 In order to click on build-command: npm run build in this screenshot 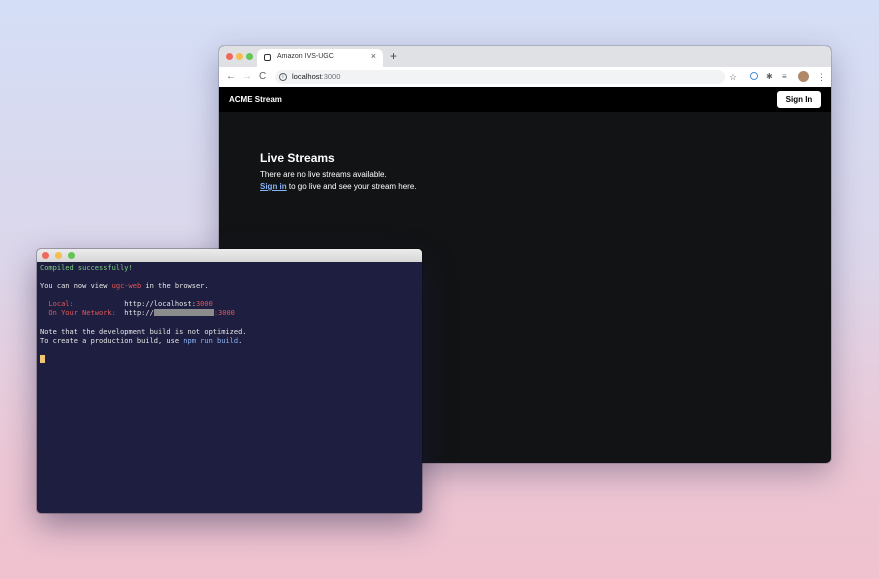, I will do `click(211, 340)`.